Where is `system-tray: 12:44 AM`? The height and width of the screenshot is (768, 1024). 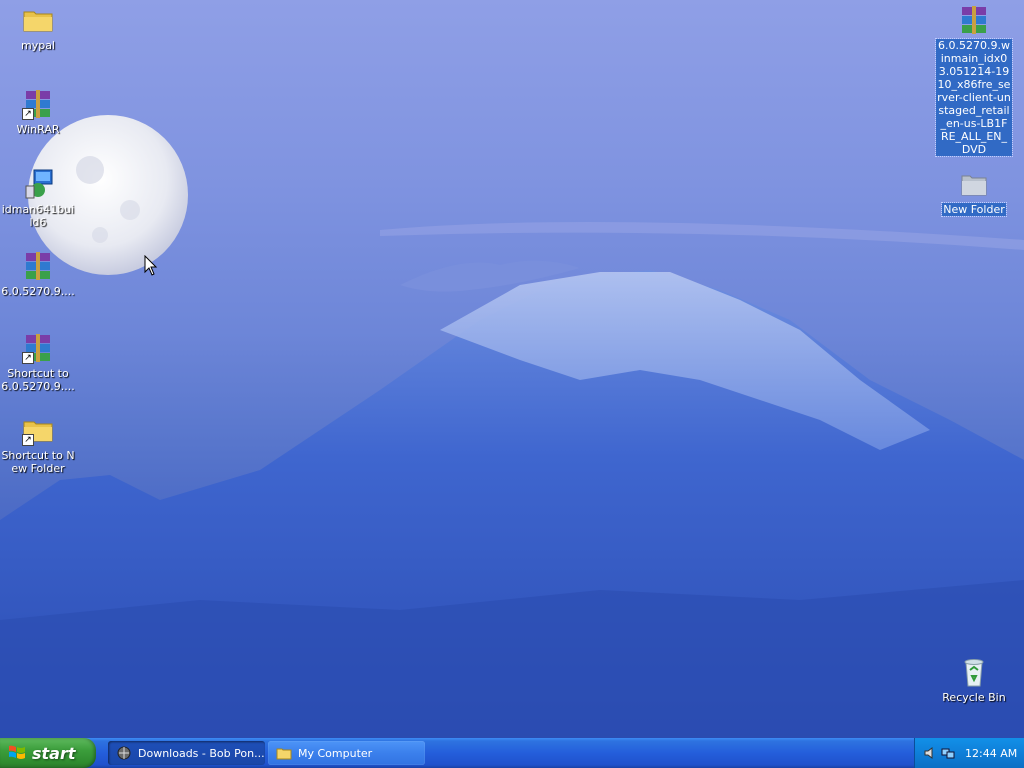 system-tray: 12:44 AM is located at coordinates (969, 753).